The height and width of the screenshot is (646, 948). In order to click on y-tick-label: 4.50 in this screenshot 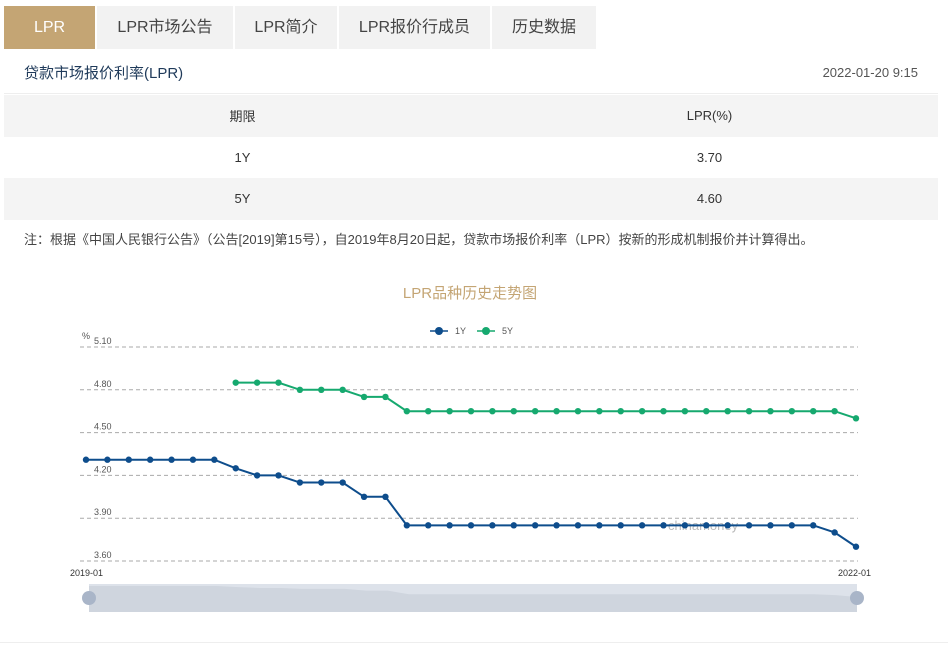, I will do `click(103, 427)`.